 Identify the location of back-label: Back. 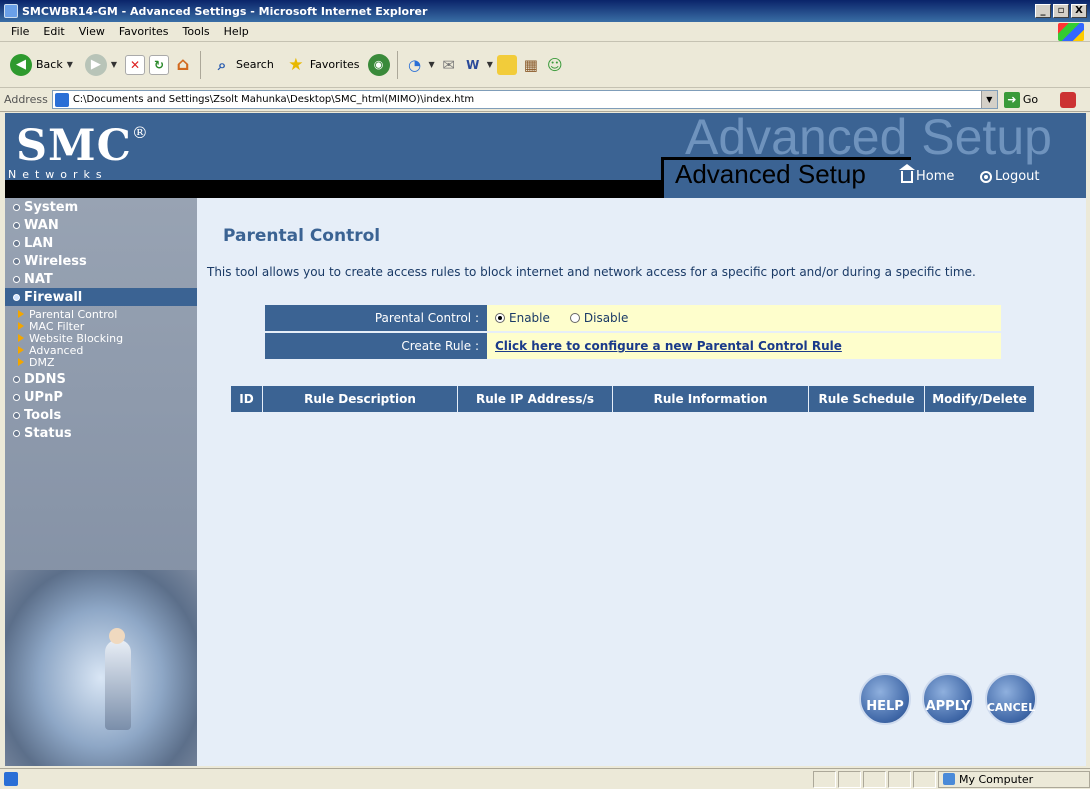
(49, 64).